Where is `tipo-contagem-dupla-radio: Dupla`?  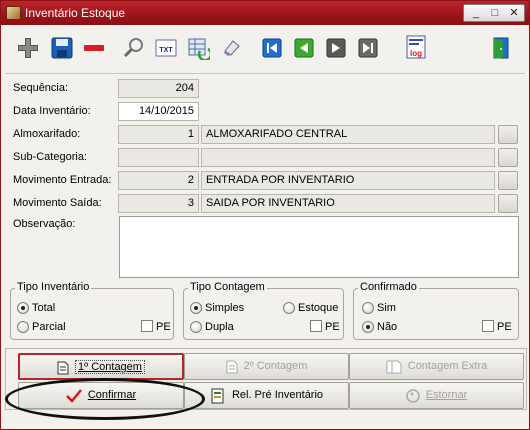 tipo-contagem-dupla-radio: Dupla is located at coordinates (225, 327).